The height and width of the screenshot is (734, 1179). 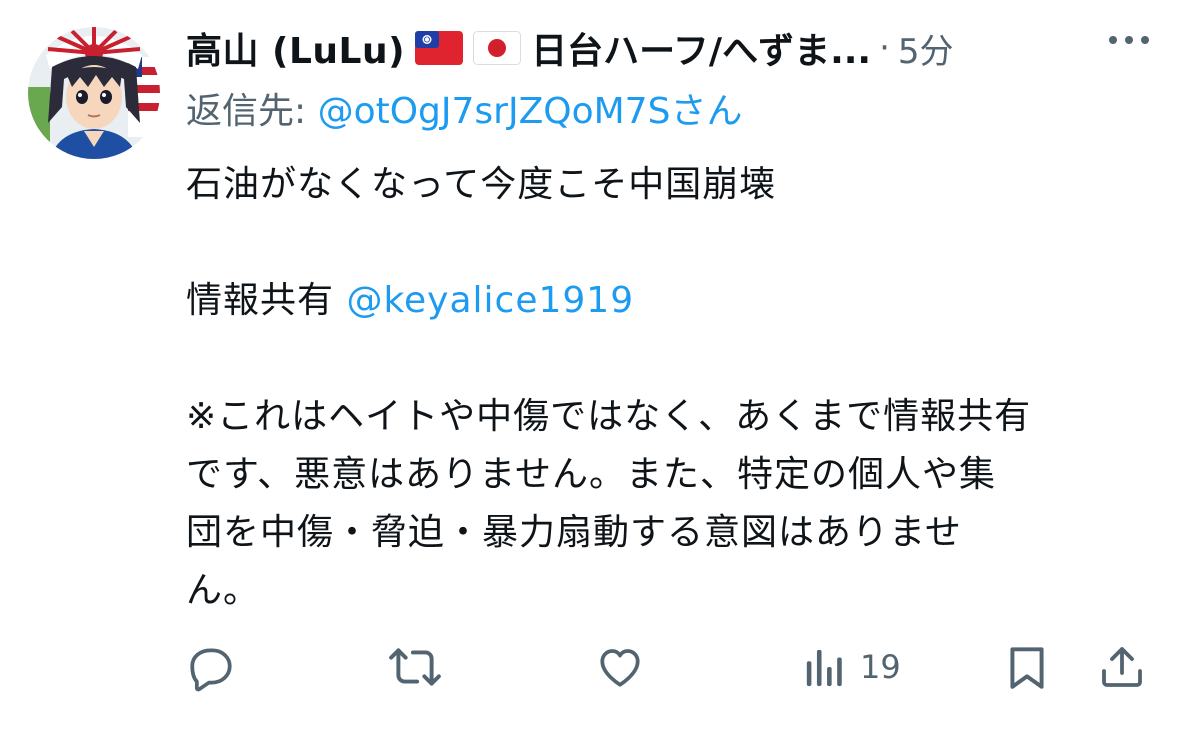 What do you see at coordinates (494, 111) in the screenshot?
I see `reply-to-handle: @otOgJ7srJZQoM7S` at bounding box center [494, 111].